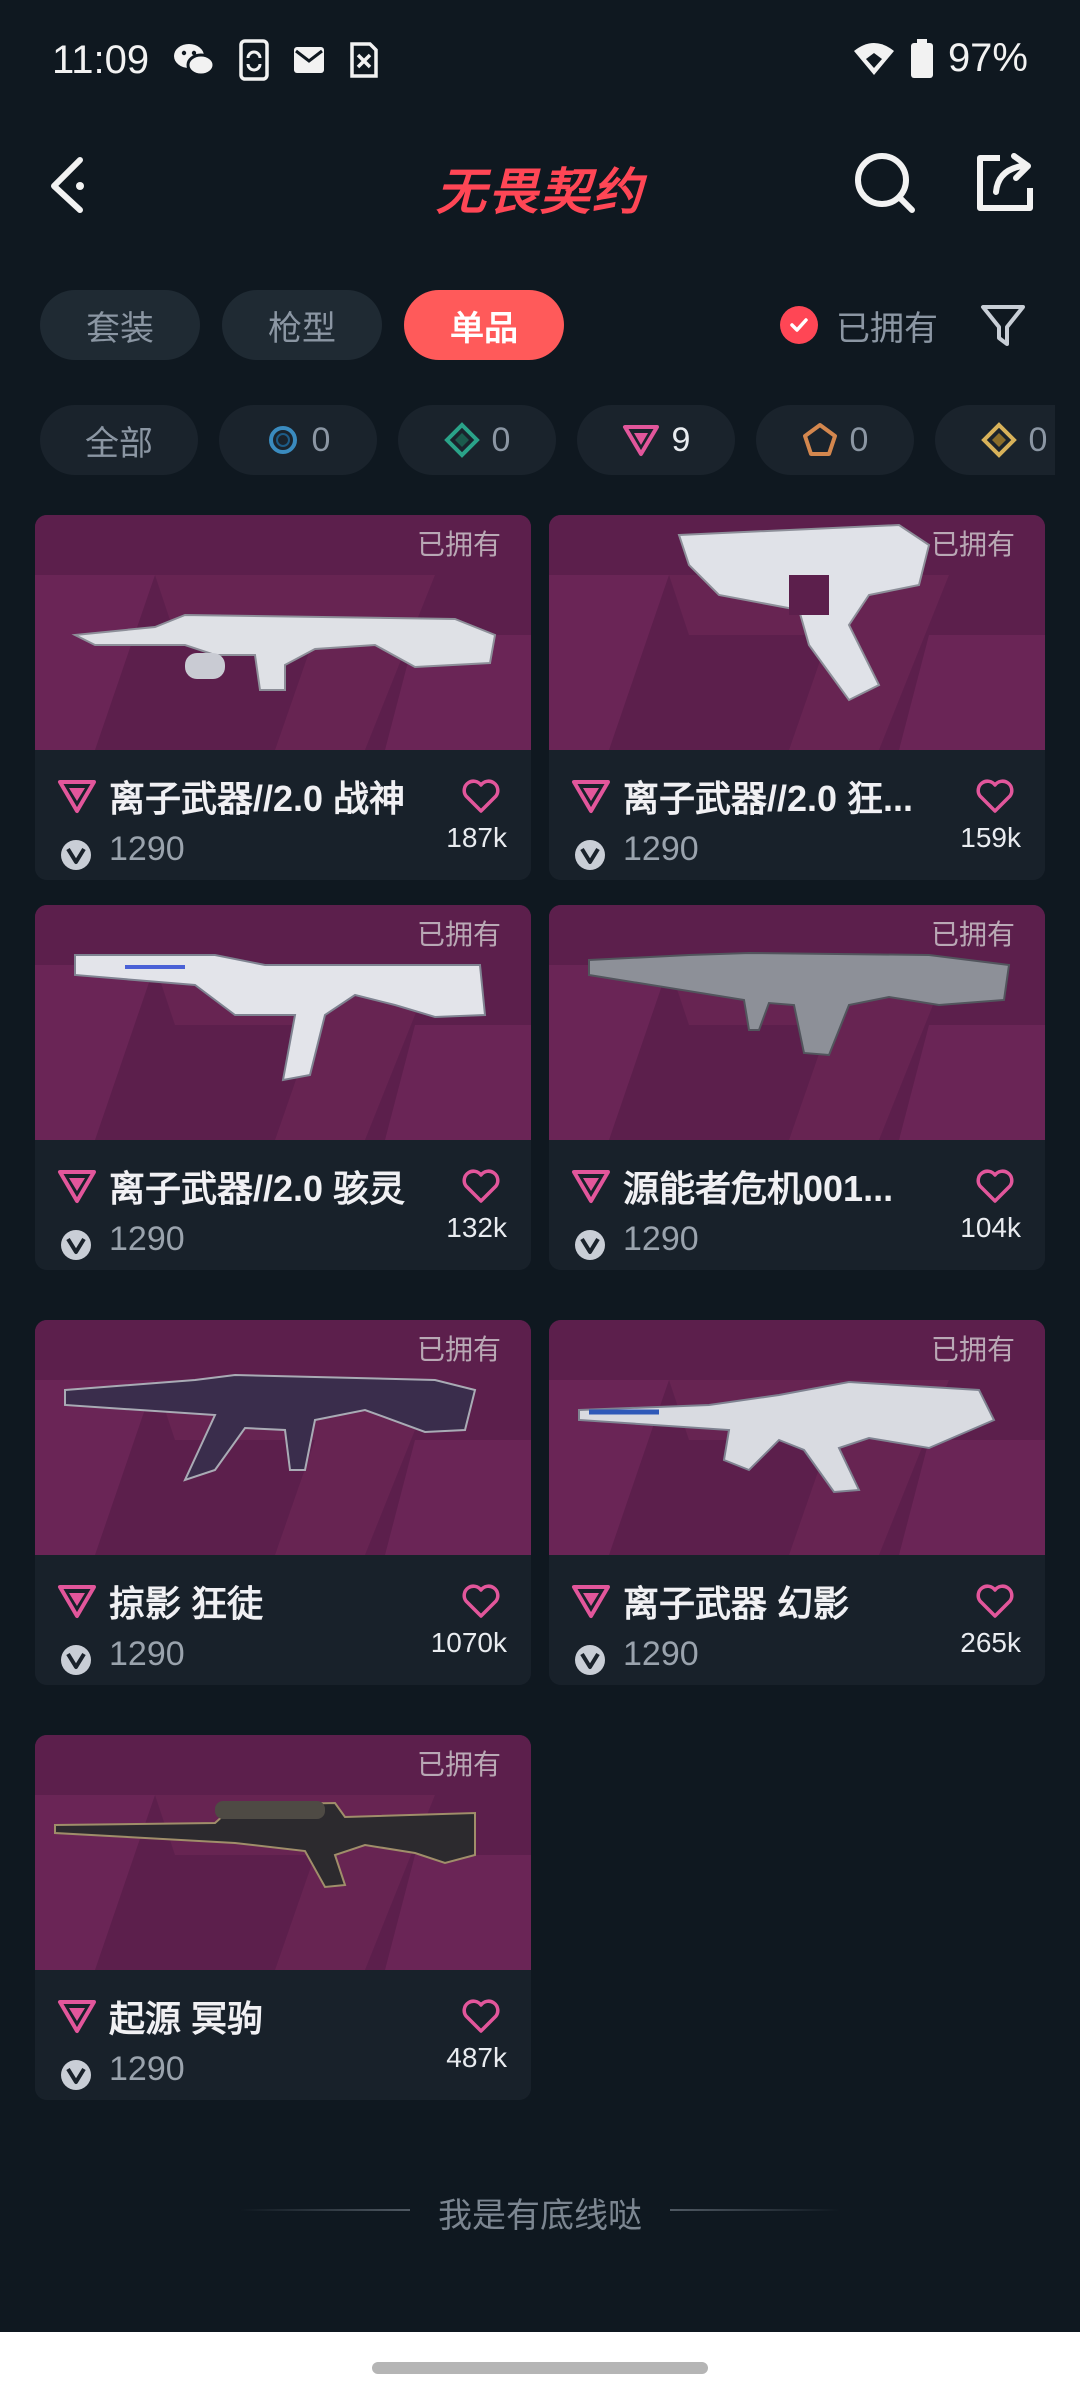  I want to click on chip-exclusive-tier: 0, so click(835, 440).